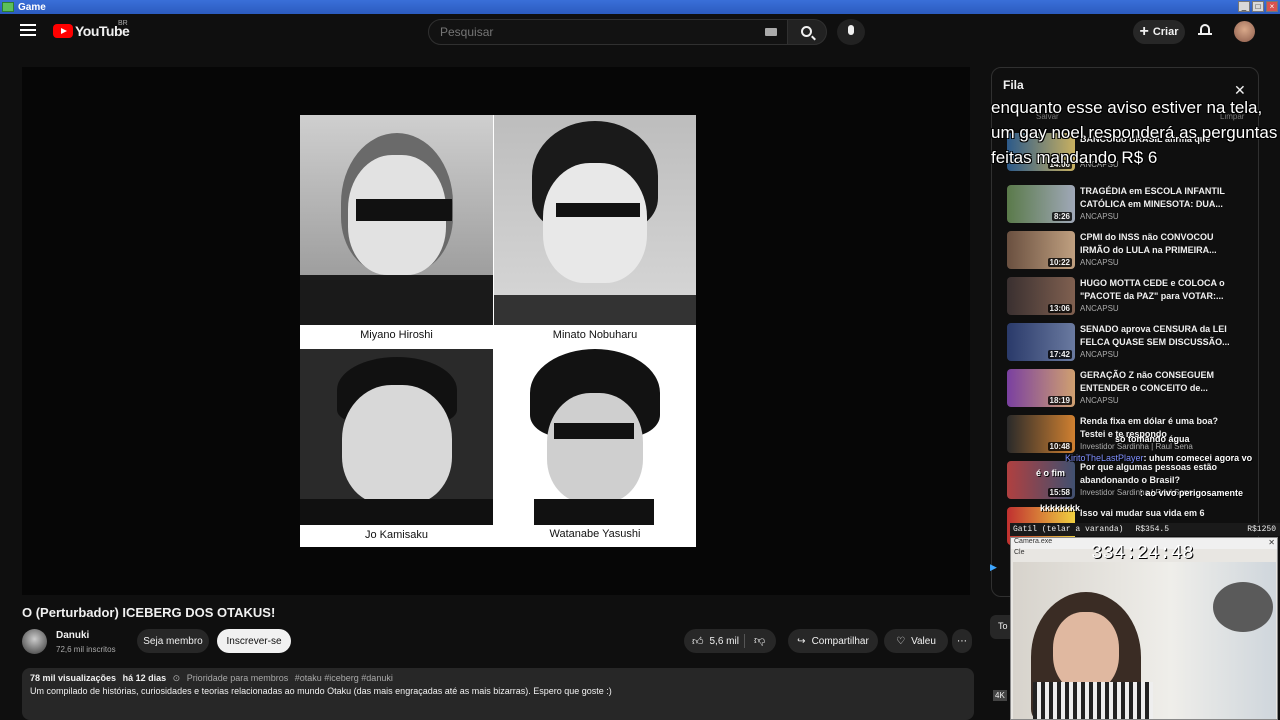 This screenshot has width=1280, height=720. Describe the element at coordinates (1051, 473) in the screenshot. I see `chat-message: é o fim` at that location.